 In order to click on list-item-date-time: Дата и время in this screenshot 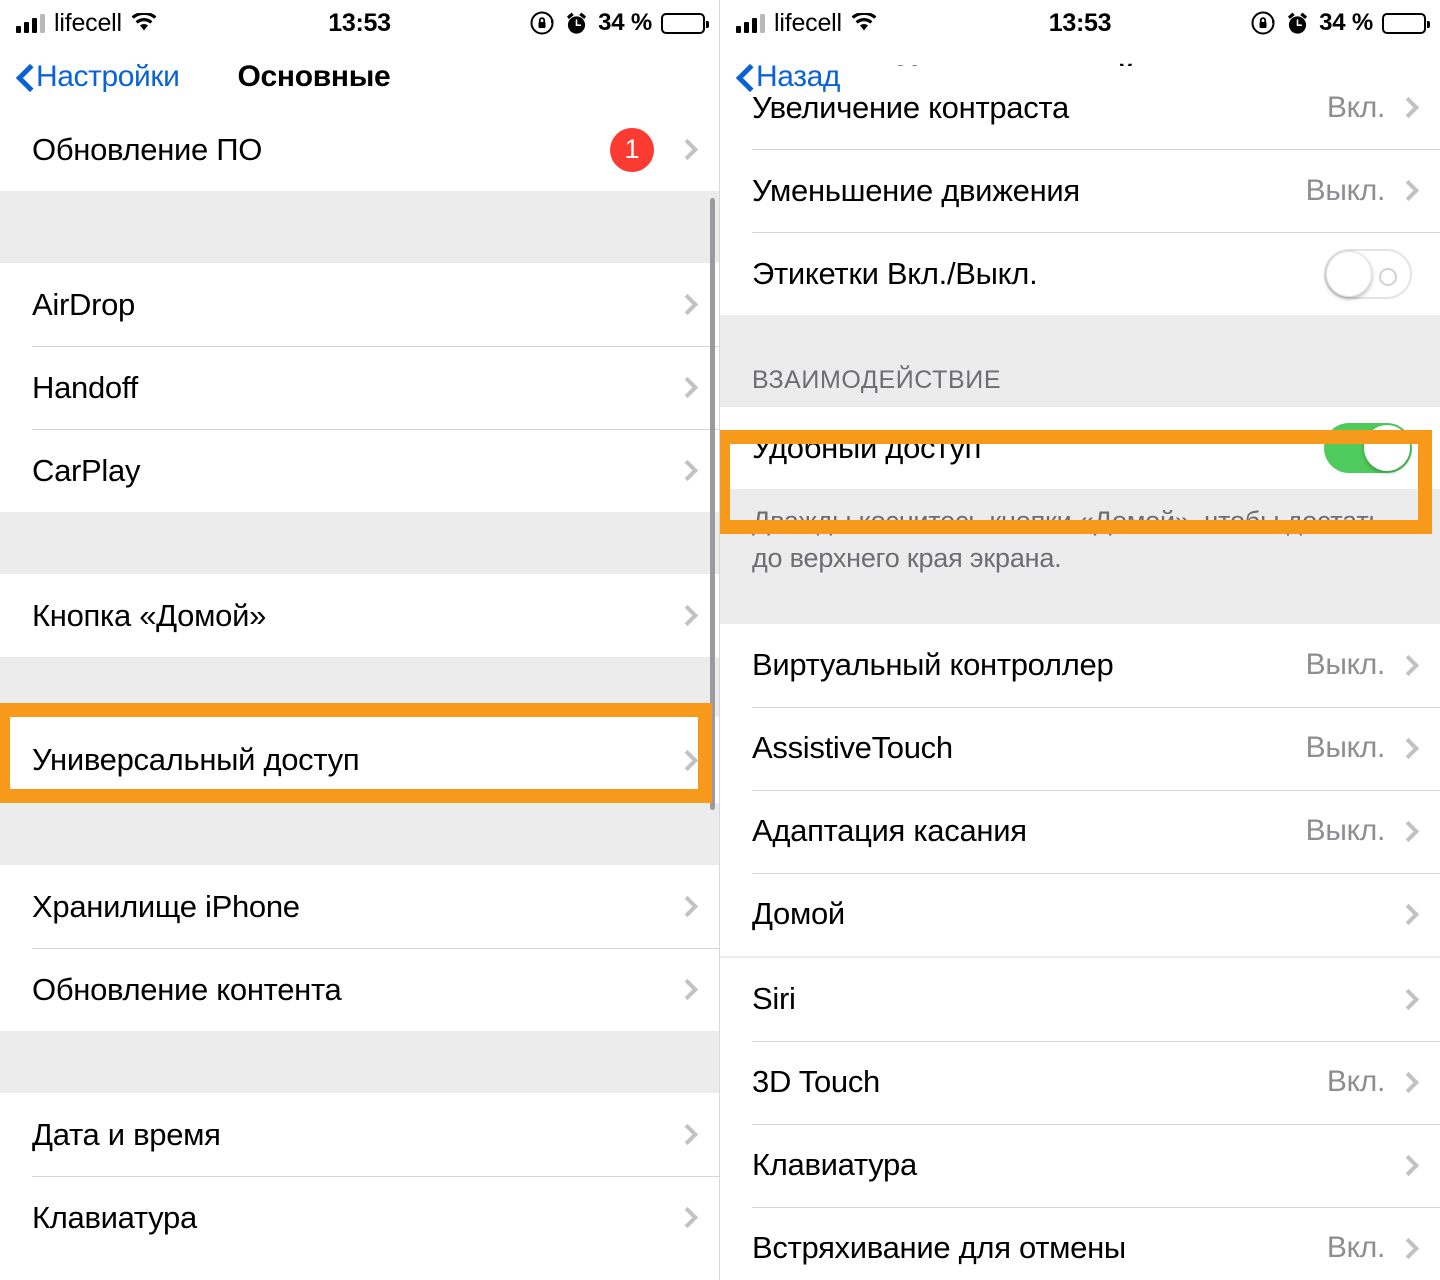, I will do `click(359, 1134)`.